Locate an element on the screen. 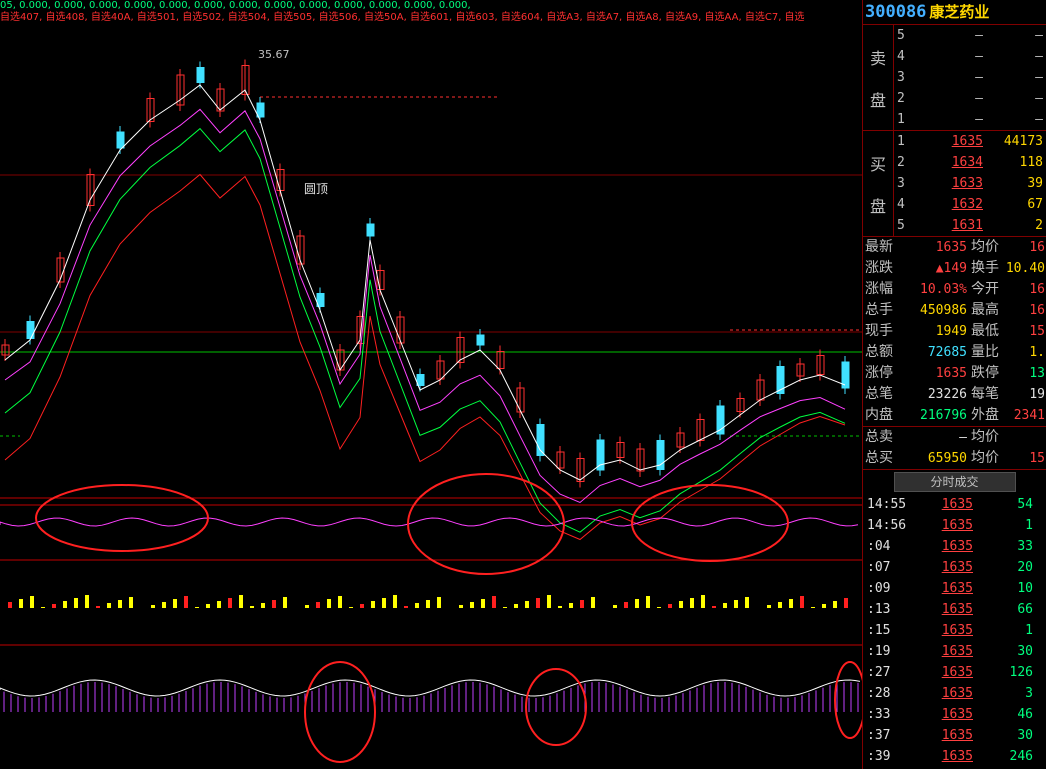 This screenshot has width=1046, height=769. tick-row: :15 1635 1 is located at coordinates (954, 630).